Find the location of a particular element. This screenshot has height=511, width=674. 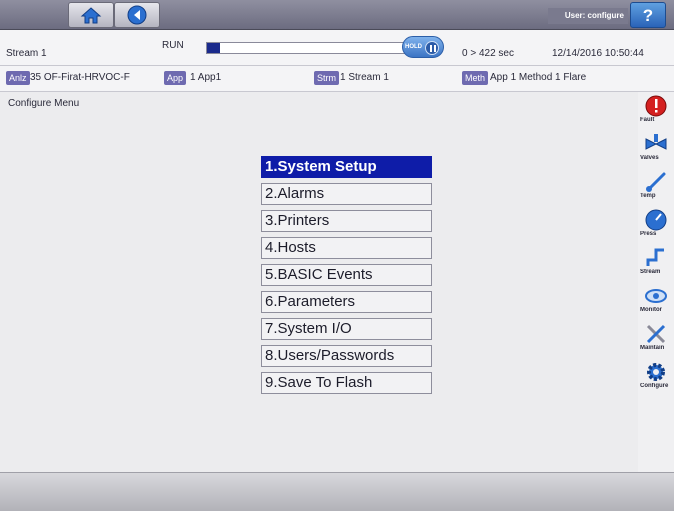

hold-label: HOLD is located at coordinates (413, 47).